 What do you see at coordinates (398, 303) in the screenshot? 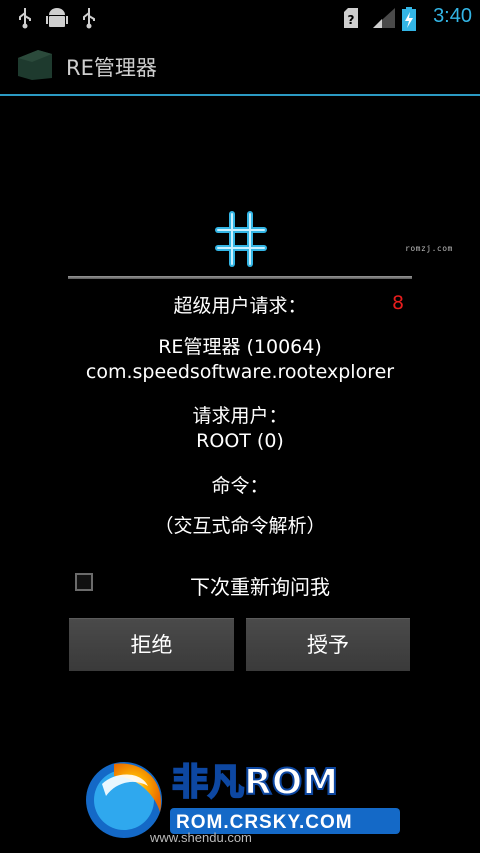
I see `countdown-timer: 8` at bounding box center [398, 303].